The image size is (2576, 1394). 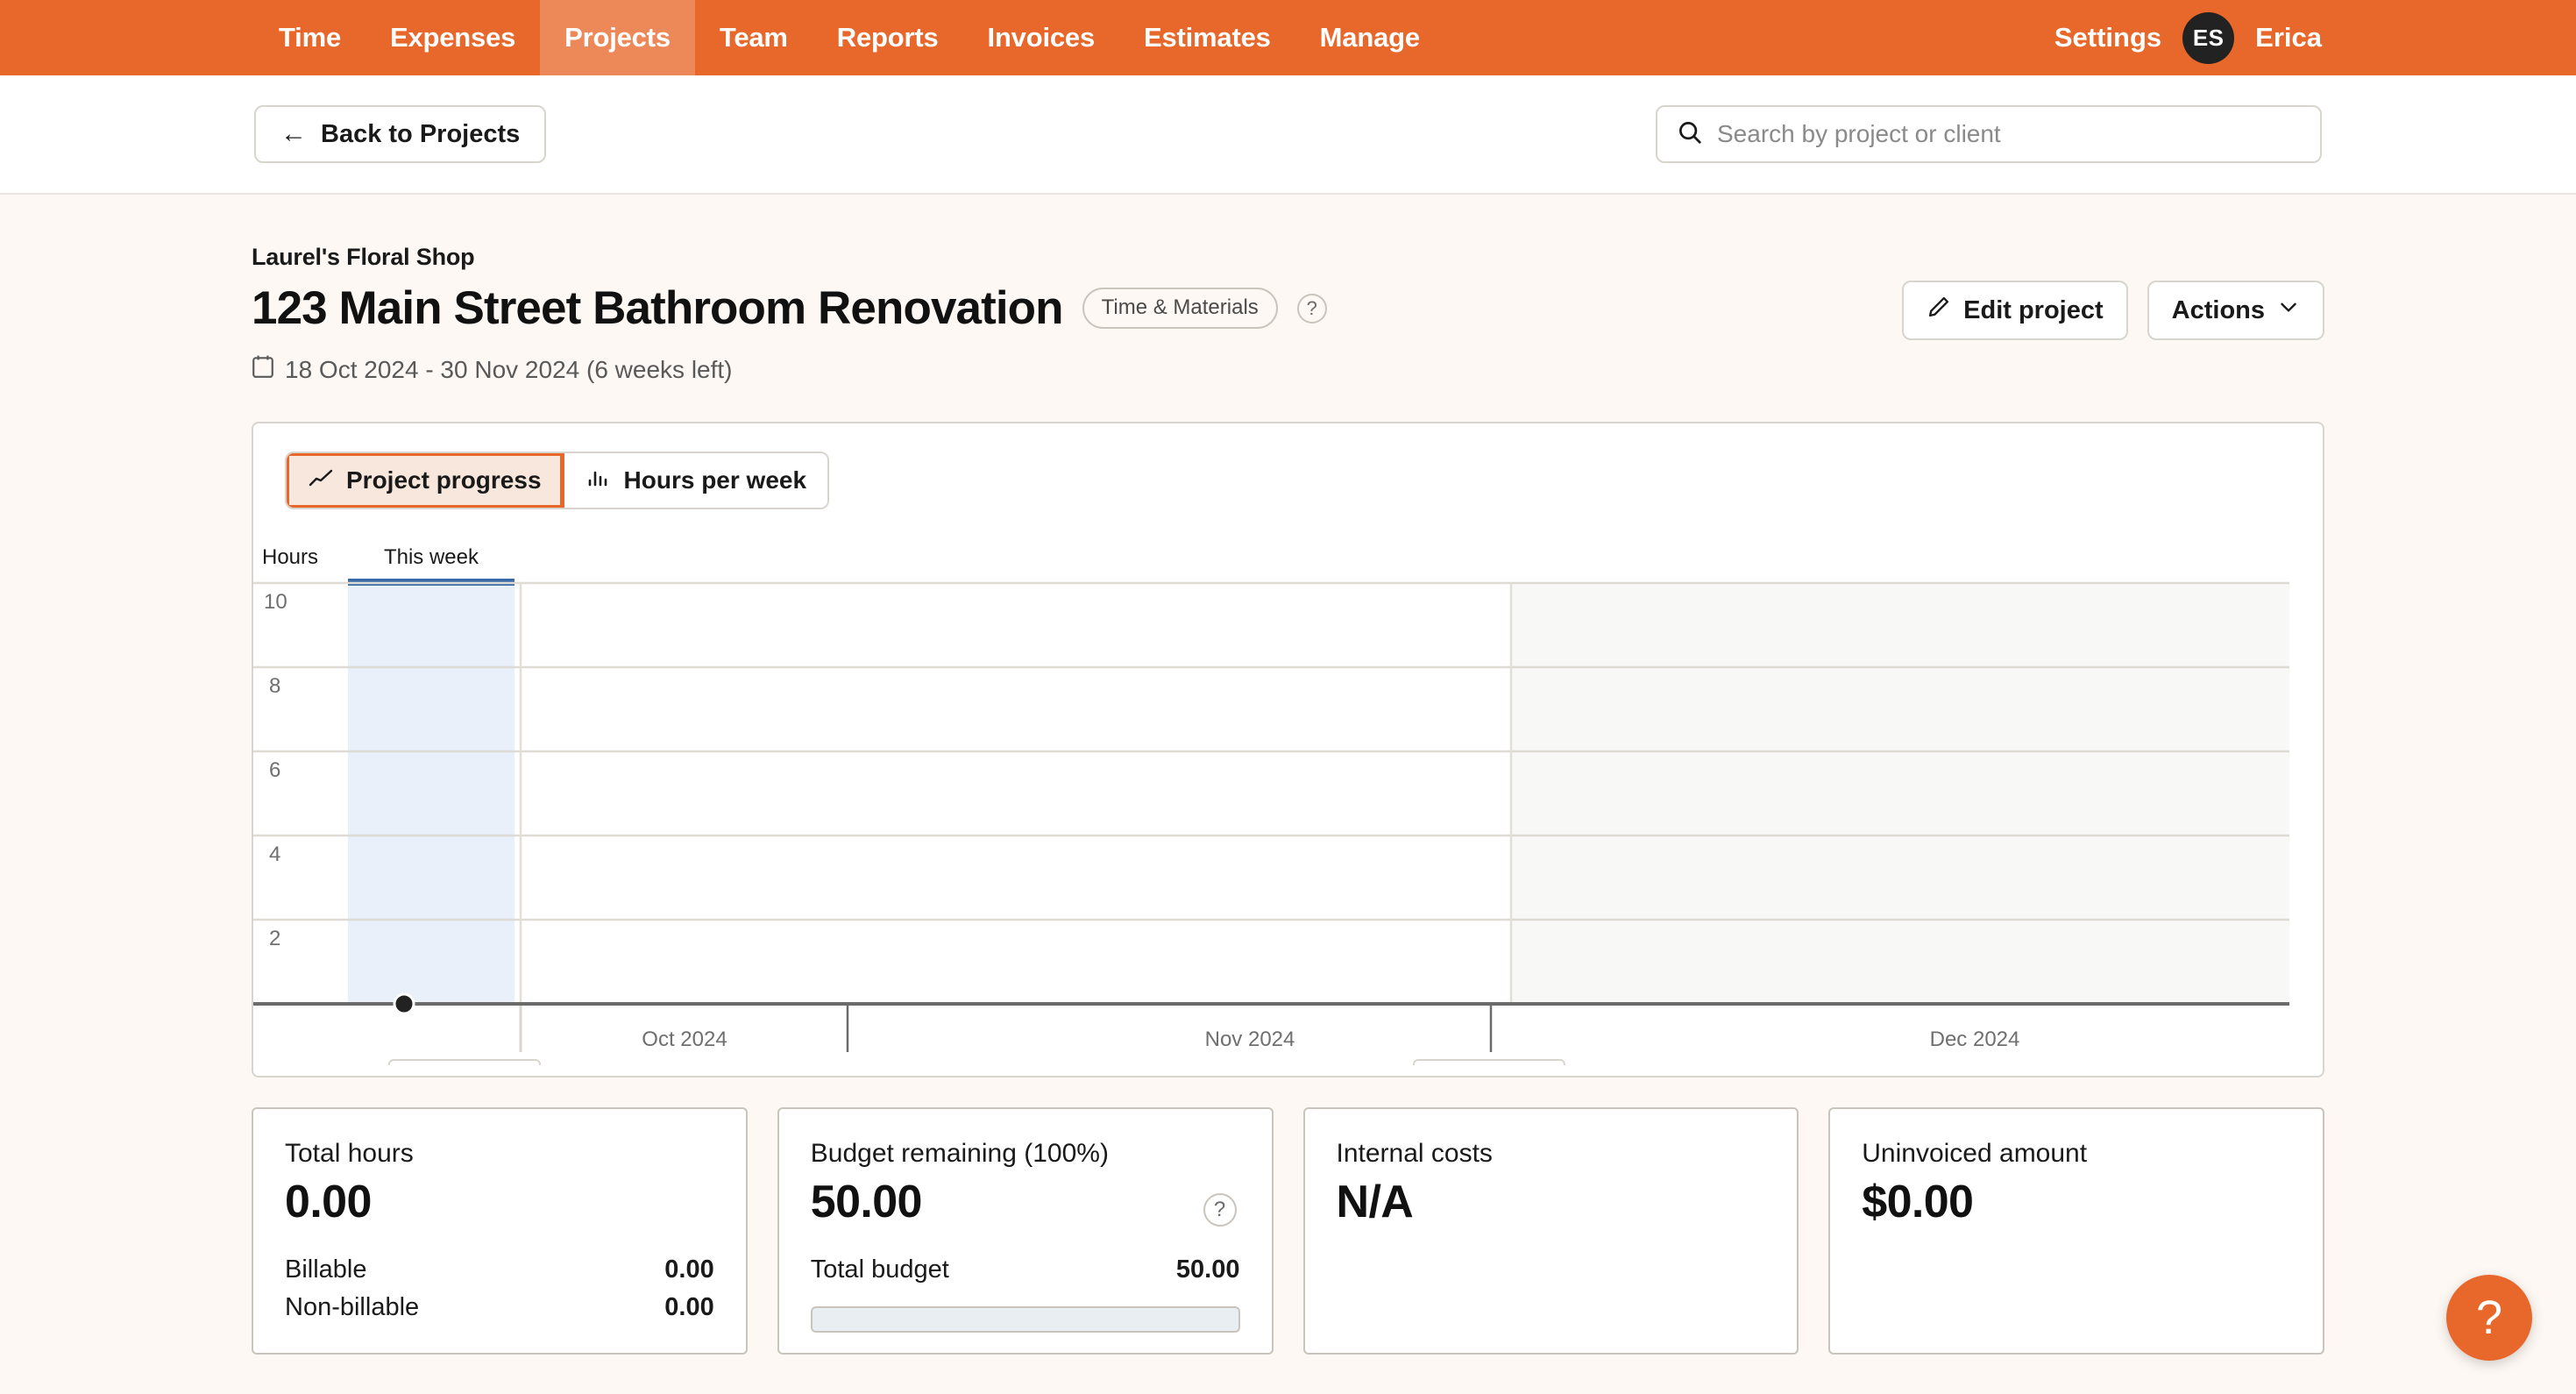 What do you see at coordinates (363, 257) in the screenshot?
I see `client-name: Laurel's Floral Shop` at bounding box center [363, 257].